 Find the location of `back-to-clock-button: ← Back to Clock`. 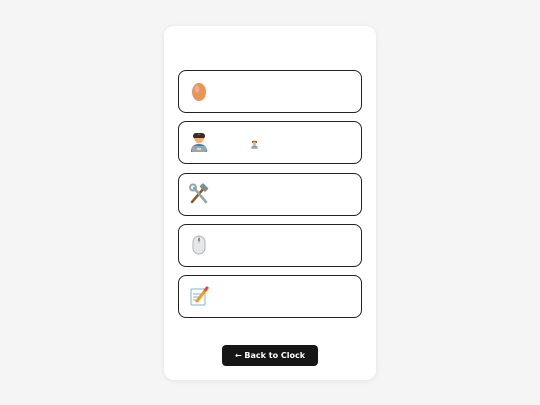

back-to-clock-button: ← Back to Clock is located at coordinates (270, 355).